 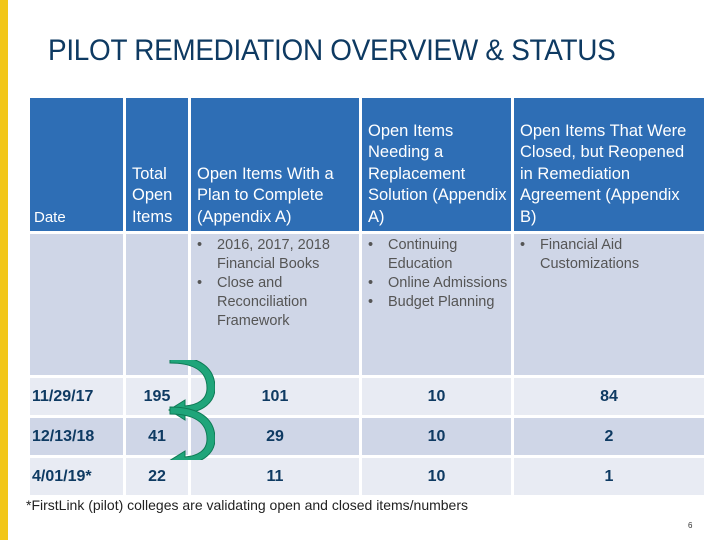 What do you see at coordinates (157, 476) in the screenshot?
I see `total-cell: 22` at bounding box center [157, 476].